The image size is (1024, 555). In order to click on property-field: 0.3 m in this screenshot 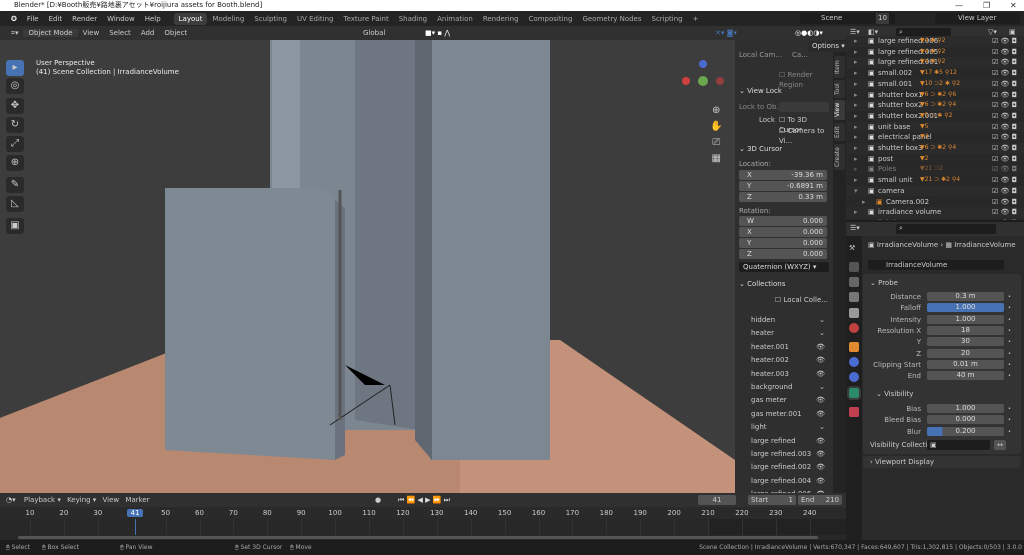, I will do `click(965, 296)`.